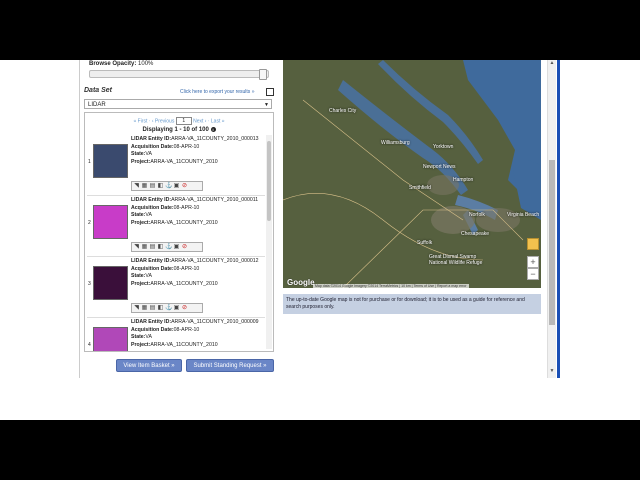 Image resolution: width=640 pixels, height=480 pixels. I want to click on scroll-down-icon: ▼, so click(552, 372).